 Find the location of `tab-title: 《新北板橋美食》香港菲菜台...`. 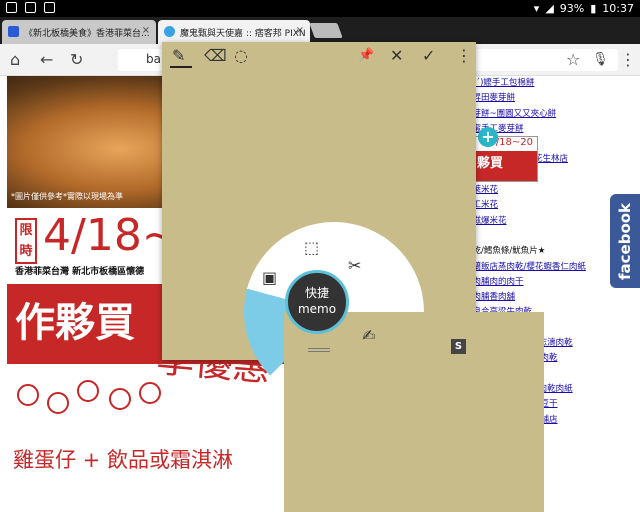

tab-title: 《新北板橋美食》香港菲菜台... is located at coordinates (87, 34).